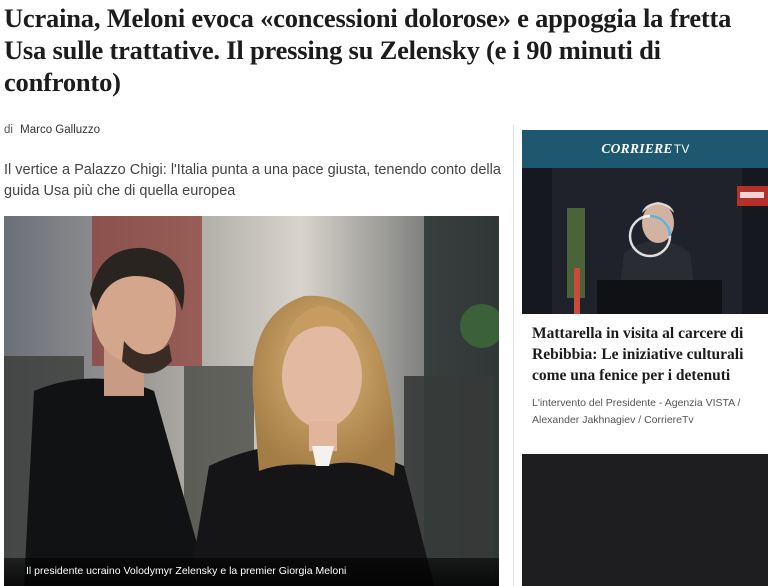 The height and width of the screenshot is (586, 768). I want to click on video-thumbnail, so click(645, 241).